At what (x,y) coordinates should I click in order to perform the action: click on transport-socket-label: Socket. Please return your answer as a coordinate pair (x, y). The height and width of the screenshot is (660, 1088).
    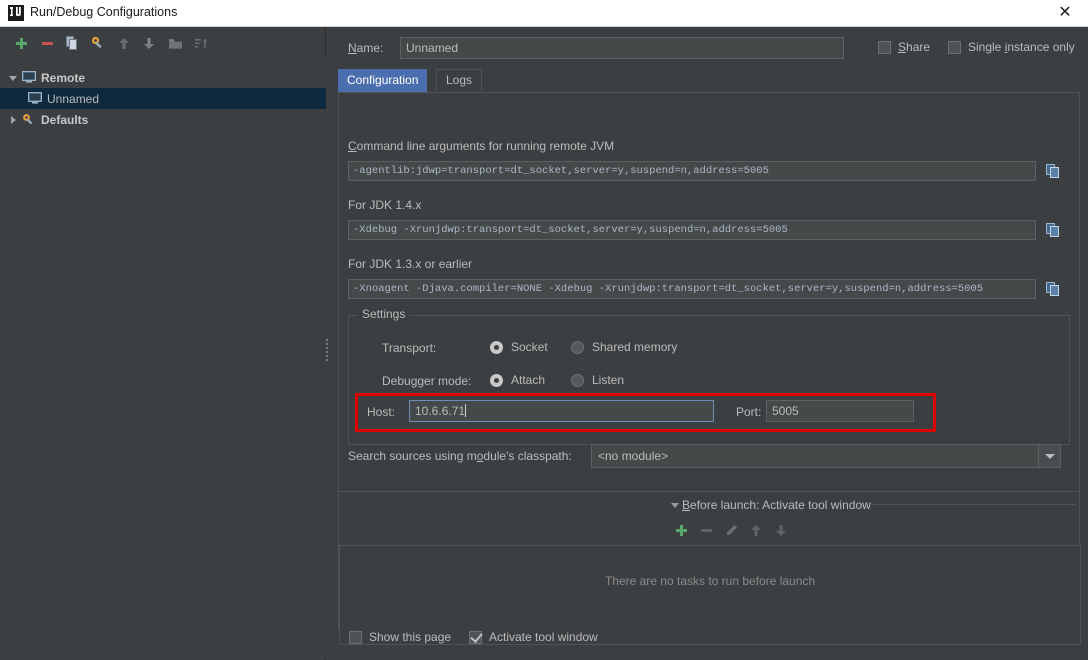
    Looking at the image, I should click on (529, 347).